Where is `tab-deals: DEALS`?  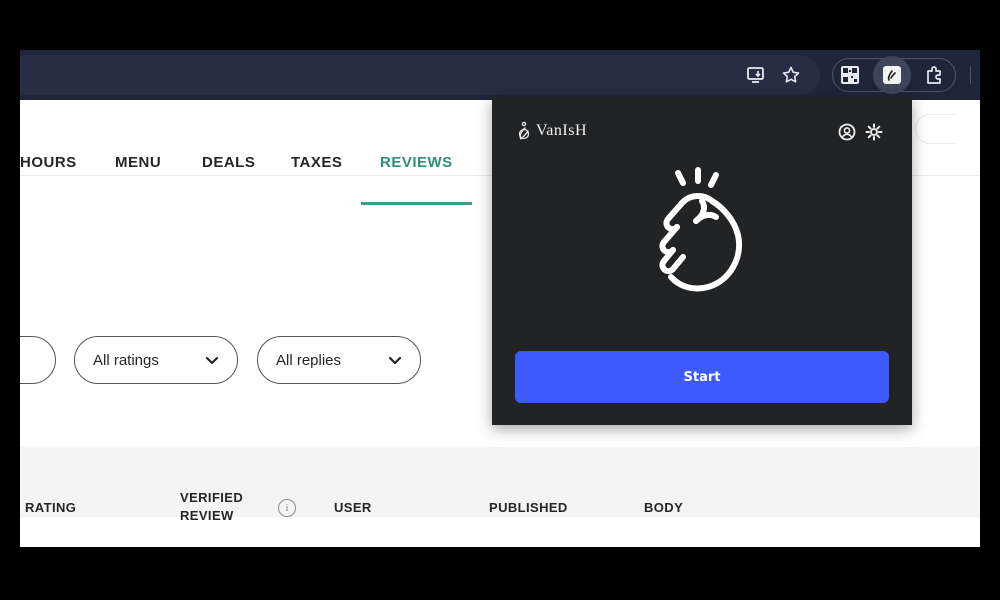 tab-deals: DEALS is located at coordinates (228, 162).